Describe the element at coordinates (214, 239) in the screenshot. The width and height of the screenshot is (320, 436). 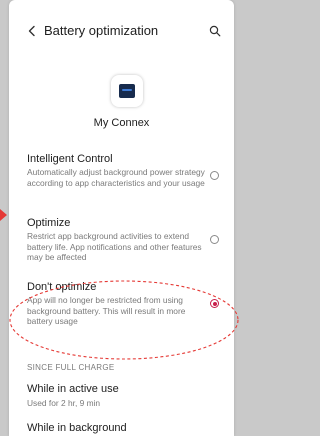
I see `radio-optimize` at that location.